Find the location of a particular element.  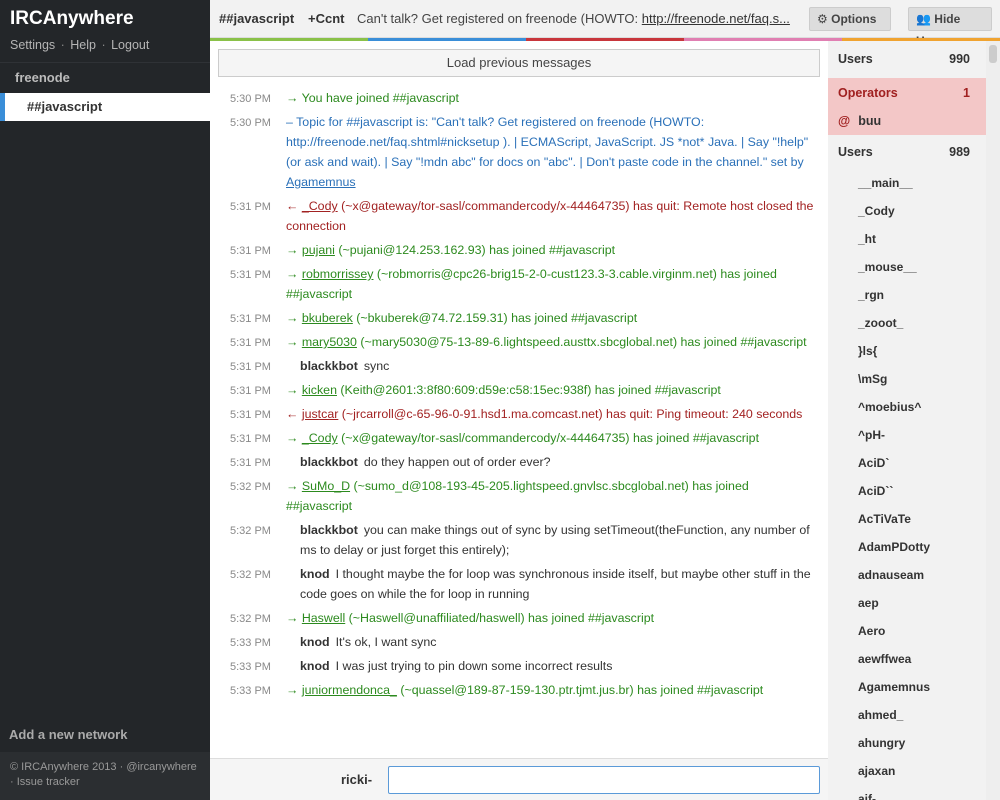

message-time: 5:33 PM is located at coordinates (250, 667).